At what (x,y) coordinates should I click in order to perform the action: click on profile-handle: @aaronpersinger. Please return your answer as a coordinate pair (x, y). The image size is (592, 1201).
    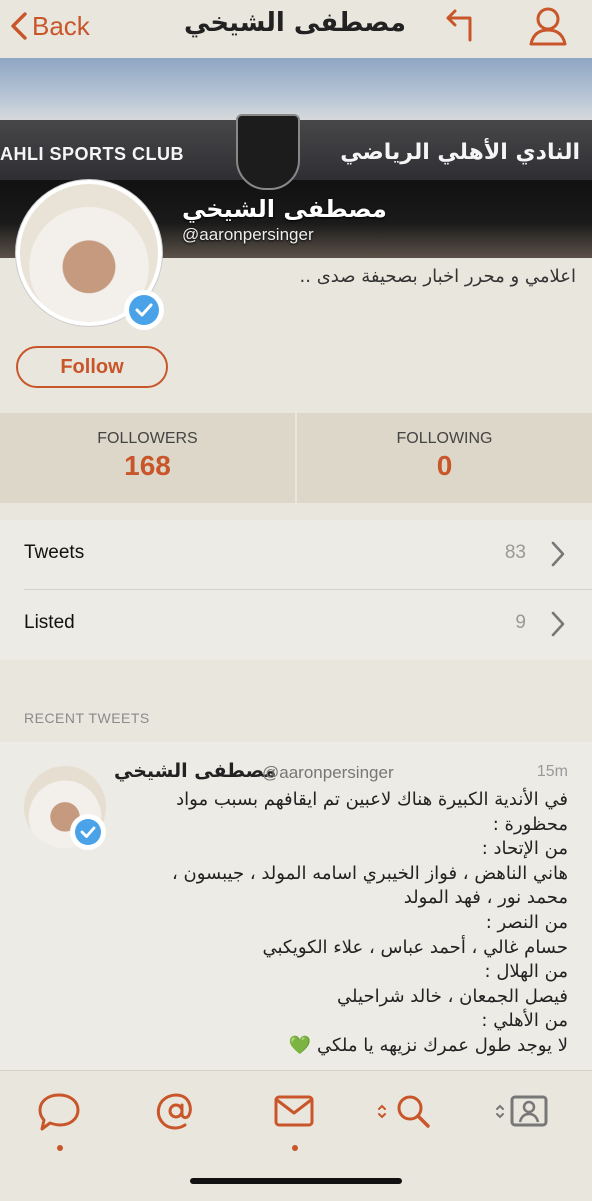
    Looking at the image, I should click on (248, 234).